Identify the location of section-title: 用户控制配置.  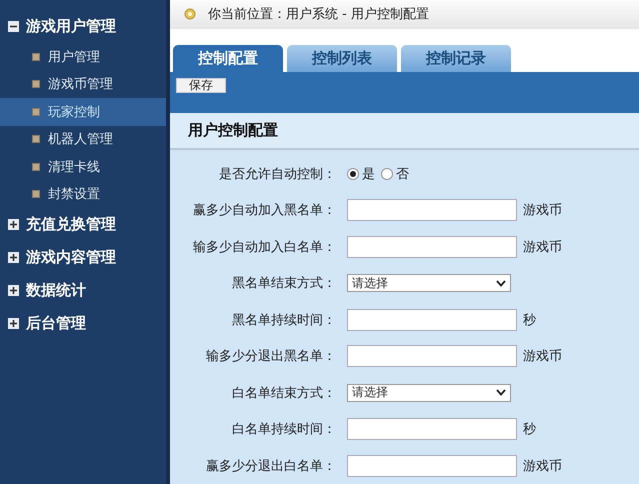
(404, 131).